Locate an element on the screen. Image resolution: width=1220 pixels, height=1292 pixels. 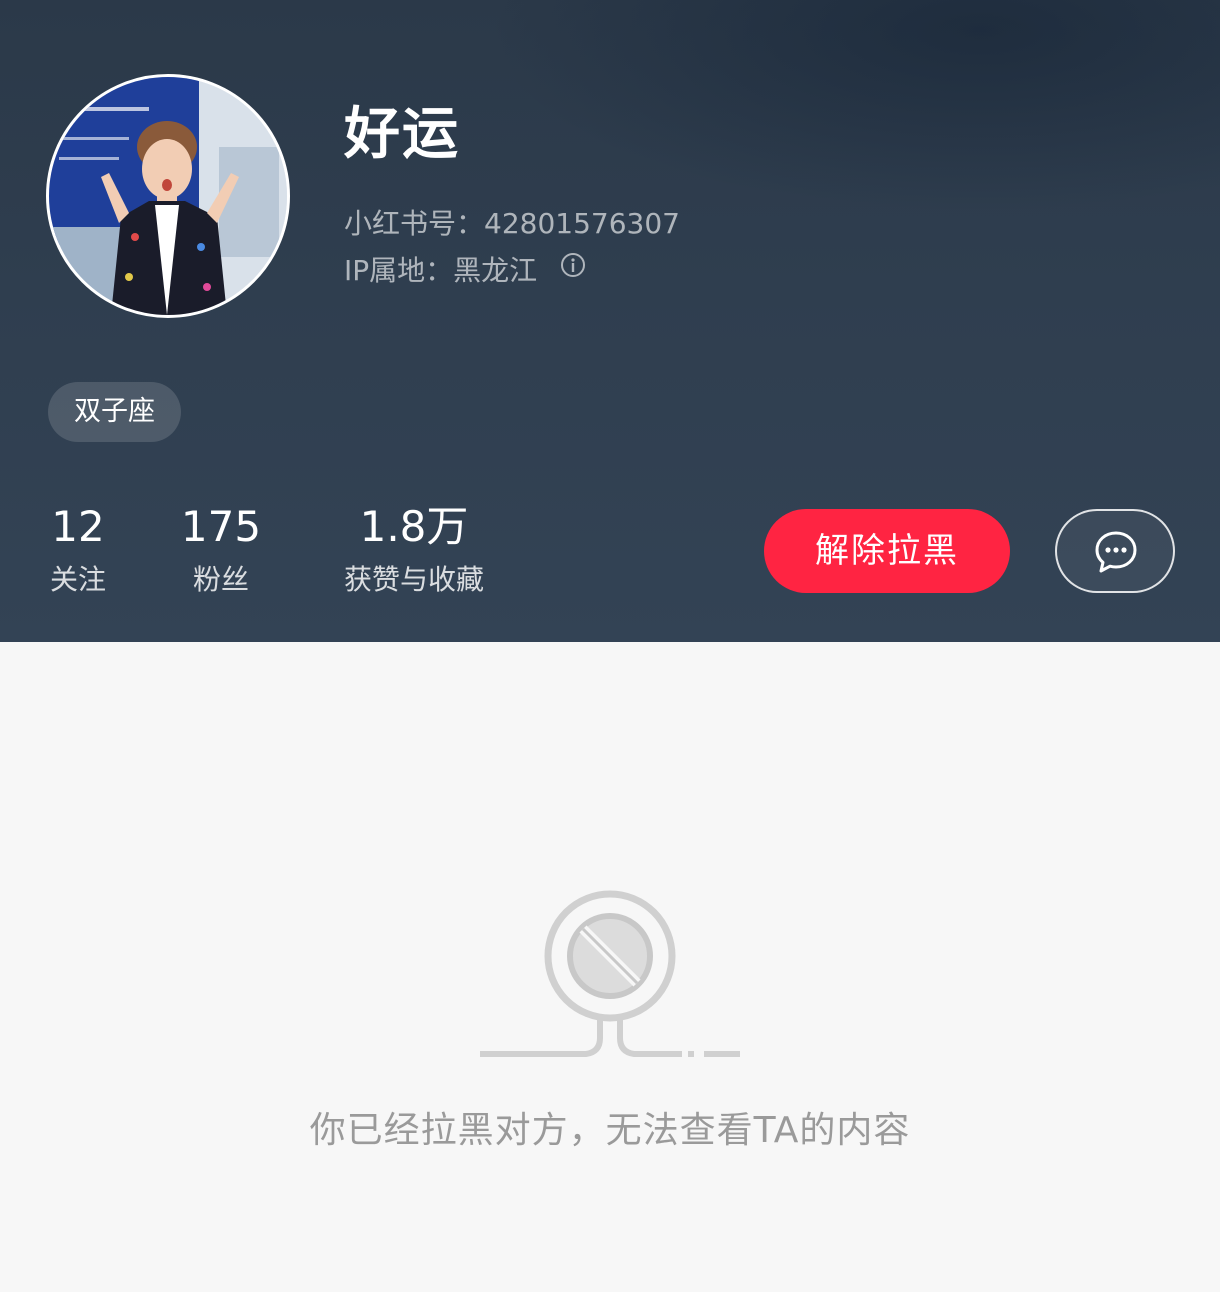
chat-bubble-icon is located at coordinates (1116, 552).